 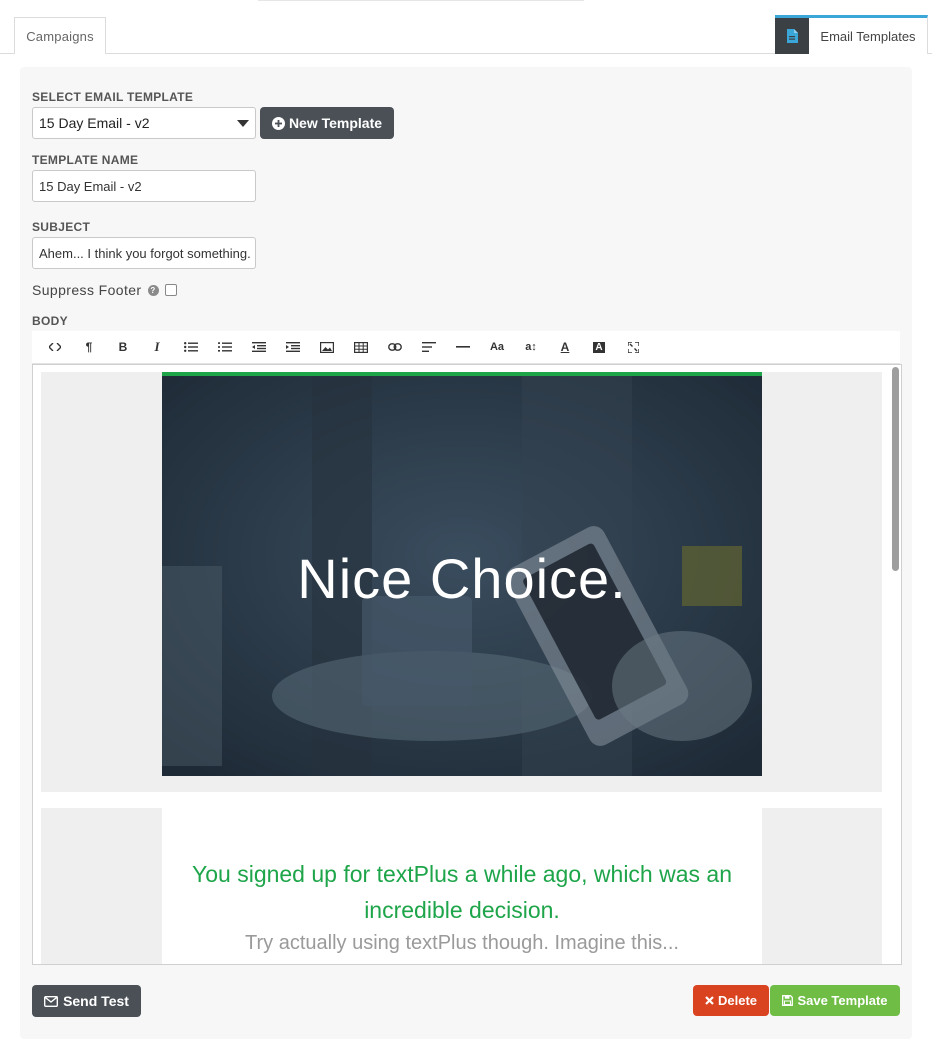 I want to click on template-select: 15 Day Email - v2, so click(x=144, y=123).